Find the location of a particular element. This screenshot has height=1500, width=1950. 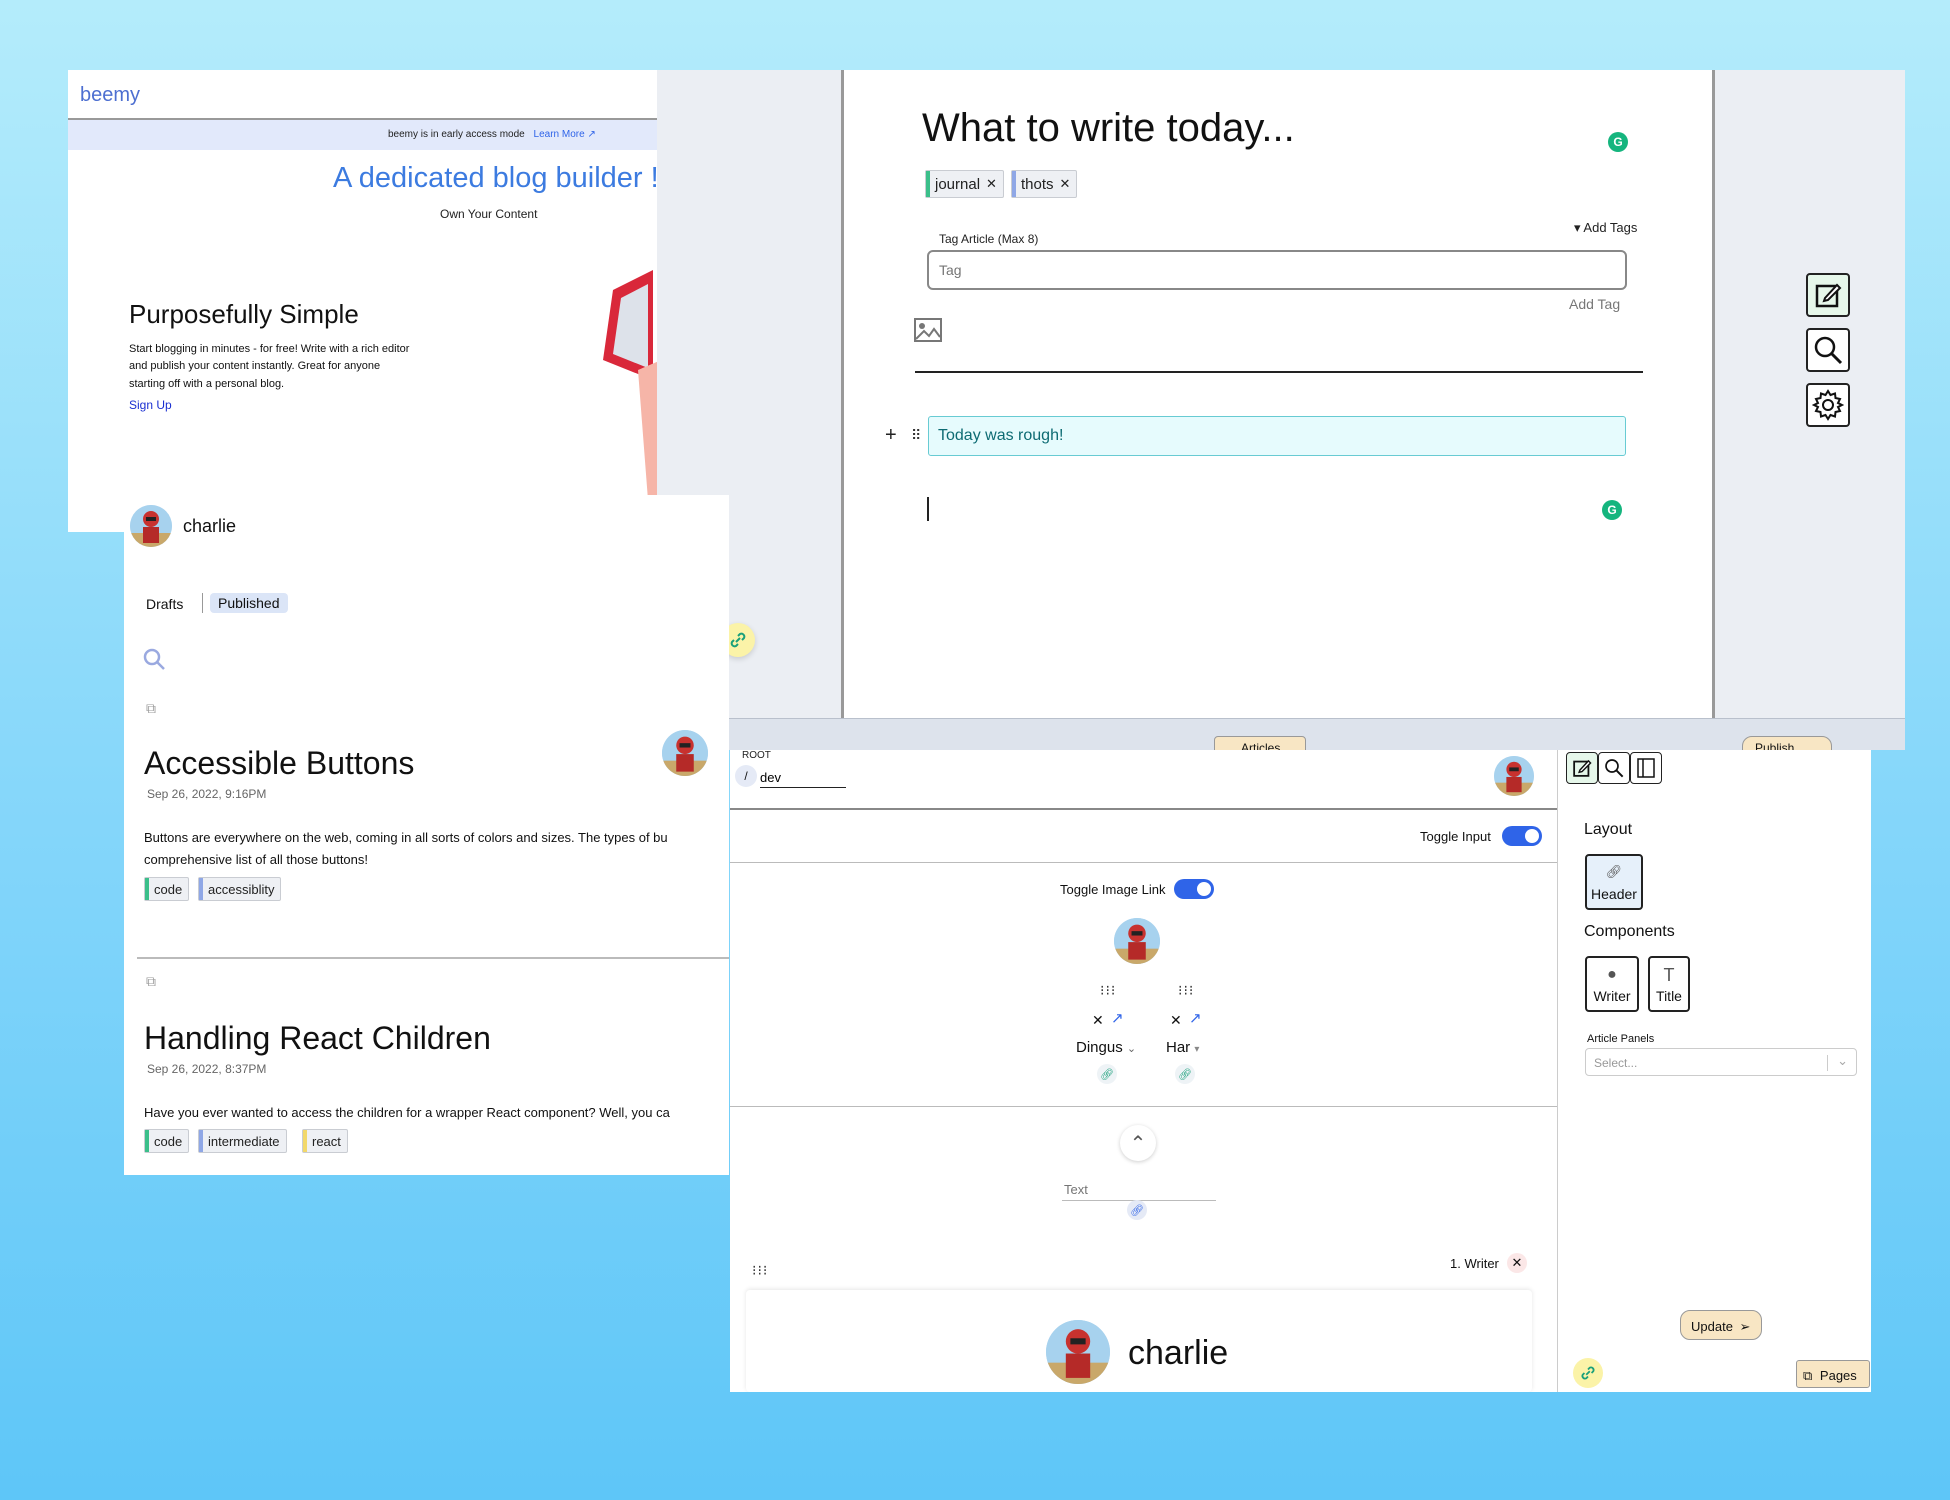

link-dingus-label: Dingus is located at coordinates (1099, 1047).